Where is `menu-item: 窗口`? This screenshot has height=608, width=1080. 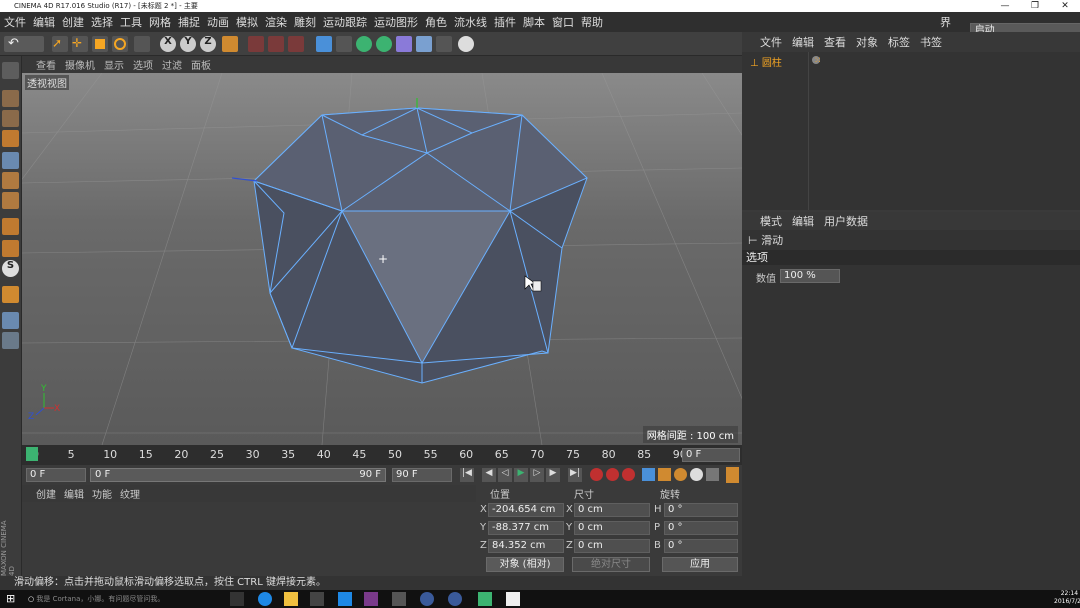
menu-item: 窗口 is located at coordinates (563, 22).